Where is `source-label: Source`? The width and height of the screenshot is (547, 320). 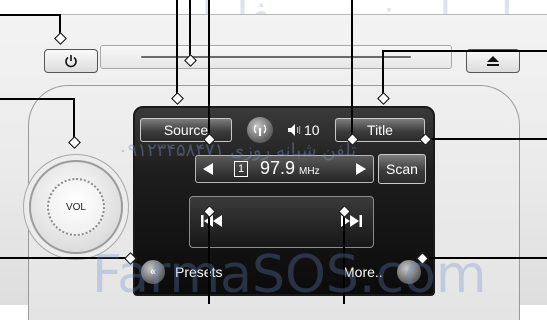 source-label: Source is located at coordinates (186, 130).